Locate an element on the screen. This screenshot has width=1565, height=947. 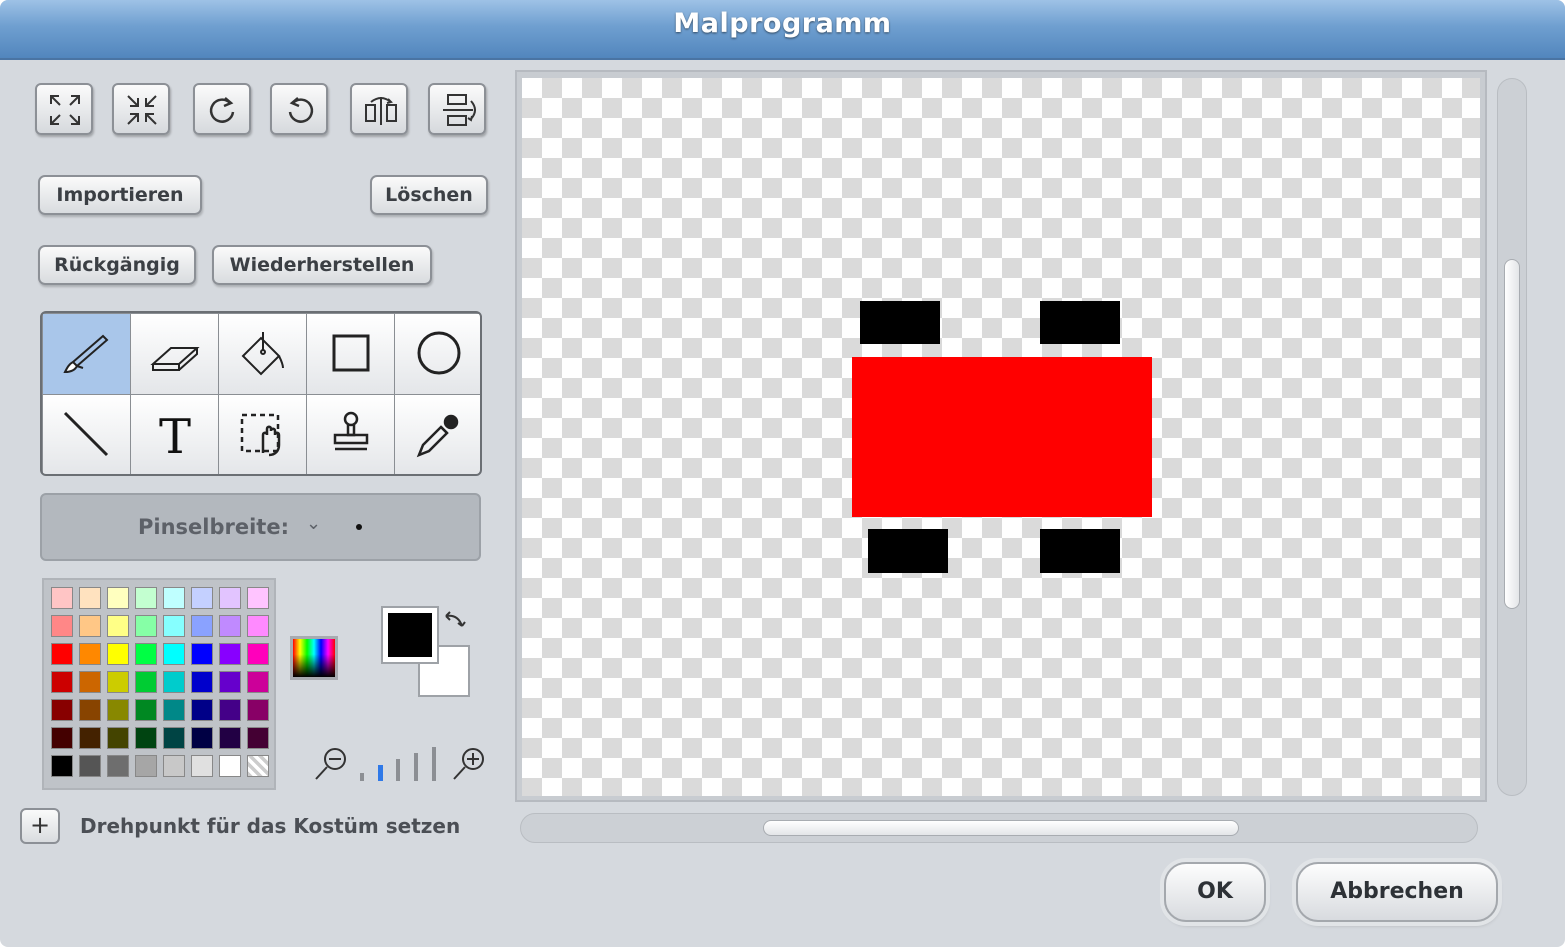
ellipse-icon is located at coordinates (439, 353).